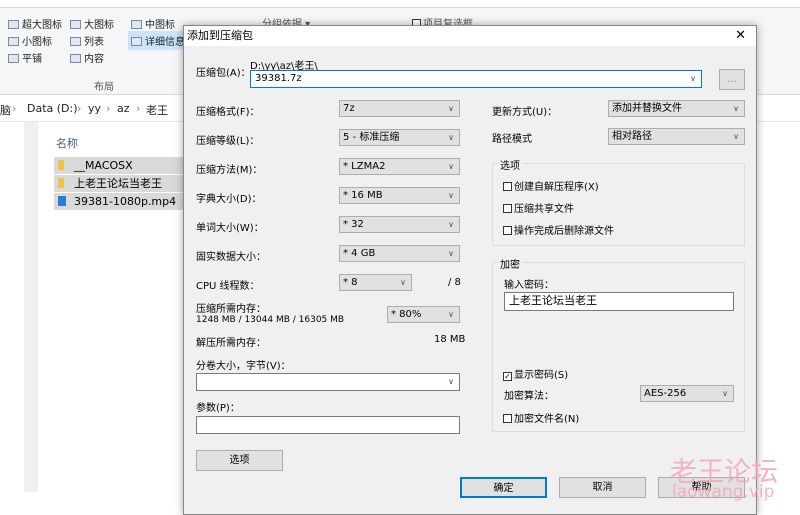 This screenshot has height=515, width=800. I want to click on nav-scrollbar, so click(31, 307).